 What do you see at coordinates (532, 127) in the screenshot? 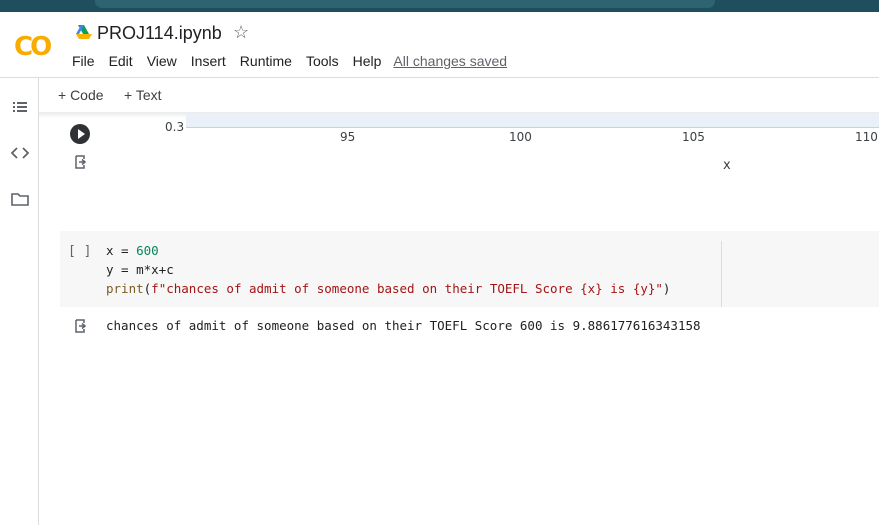
I see `plot-x-axis` at bounding box center [532, 127].